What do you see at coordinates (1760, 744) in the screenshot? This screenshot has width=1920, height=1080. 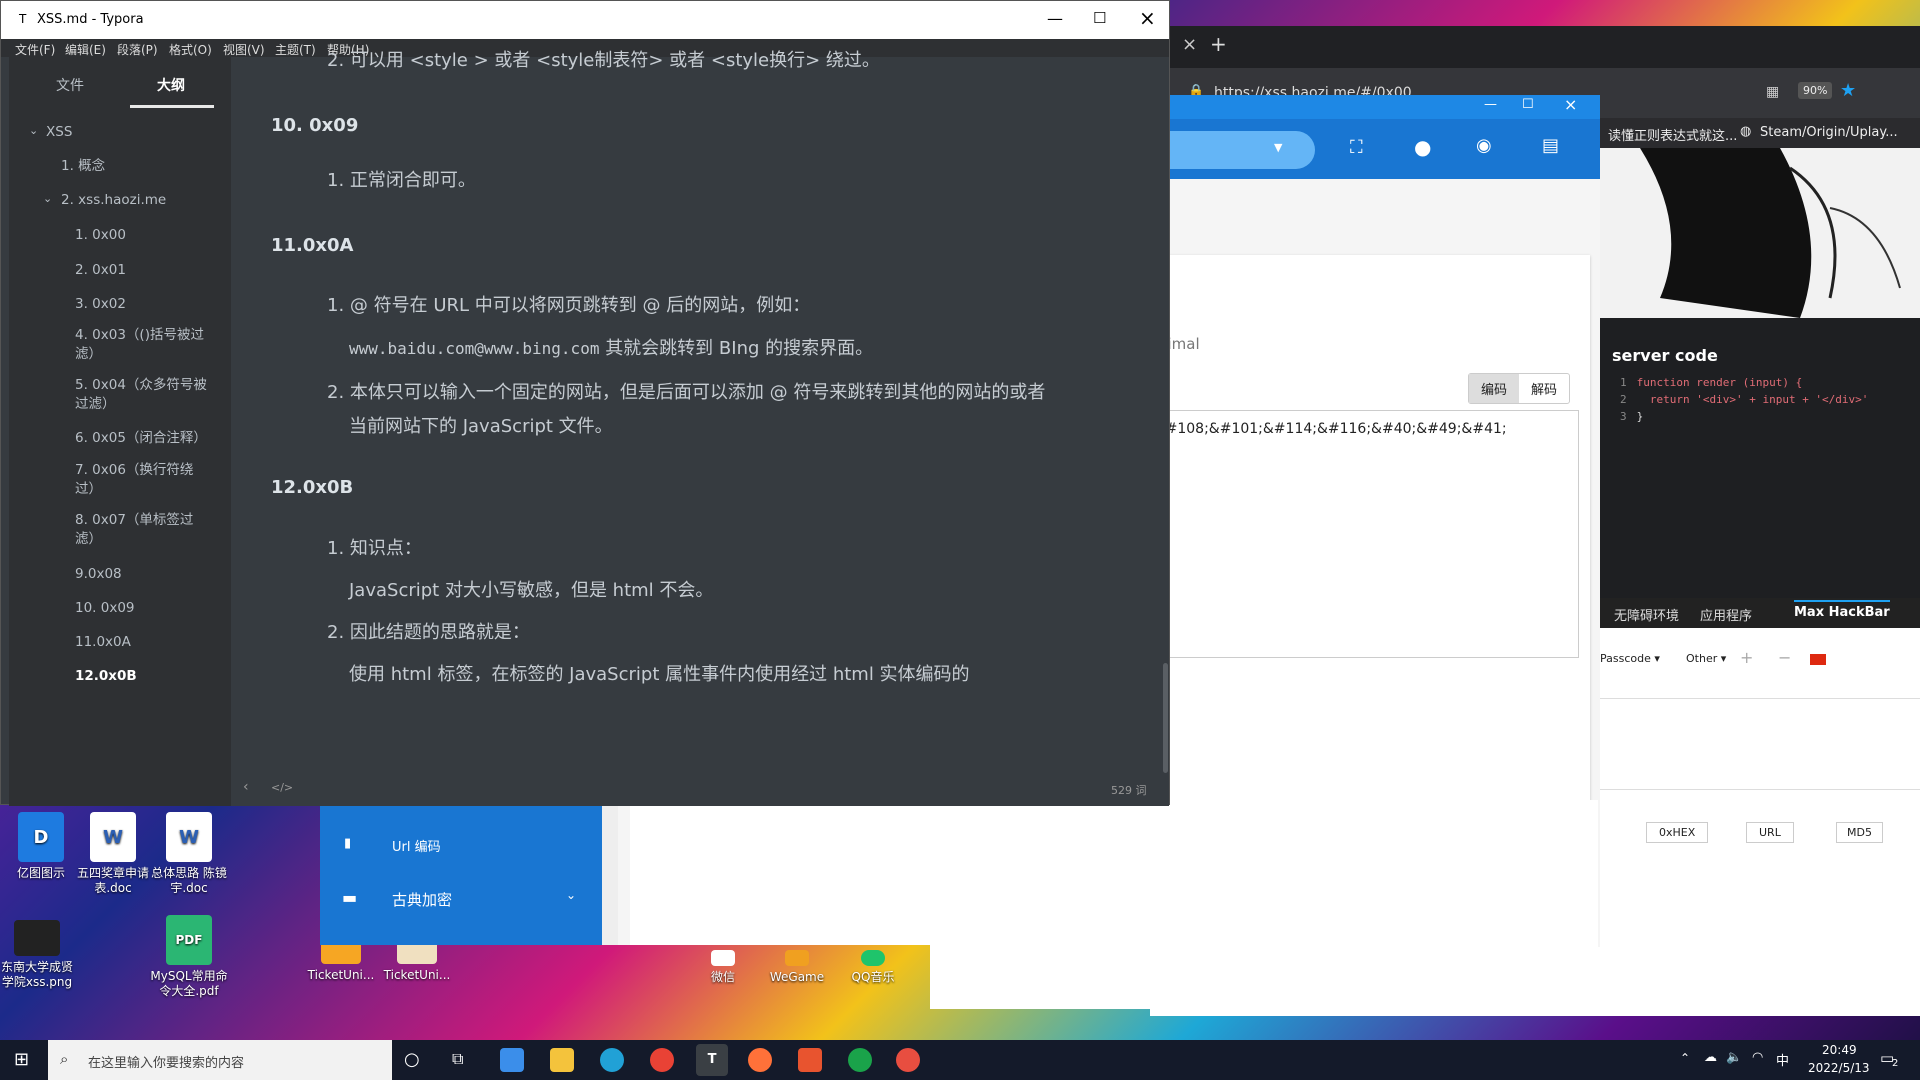 I see `hackbar-textarea` at bounding box center [1760, 744].